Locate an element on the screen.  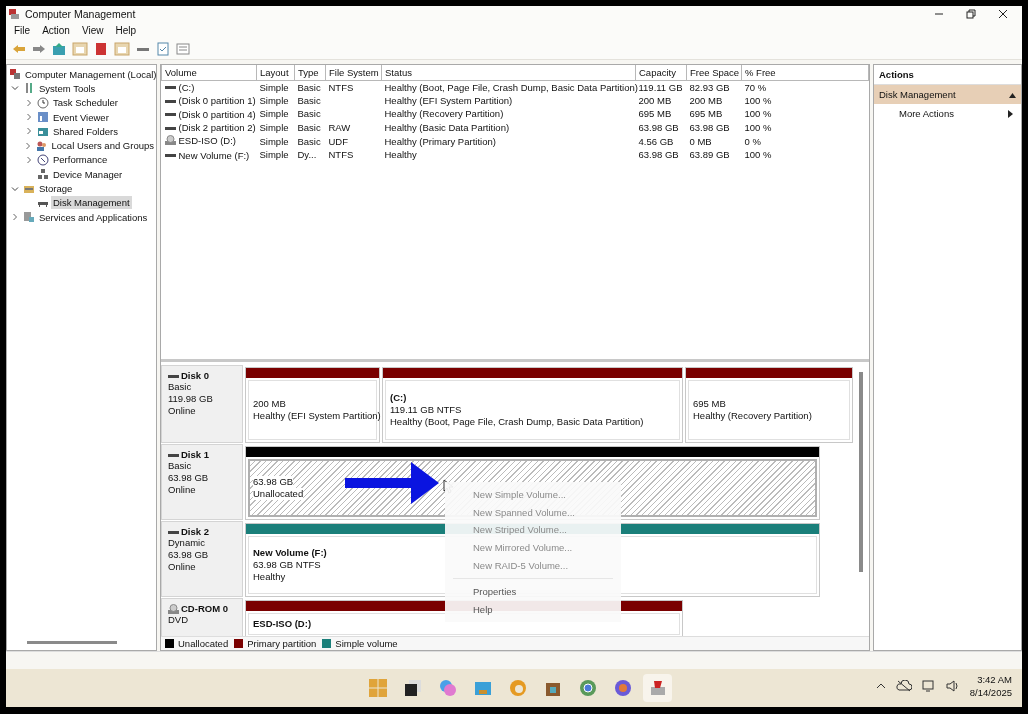
windows-logo-icon is located at coordinates (377, 688).